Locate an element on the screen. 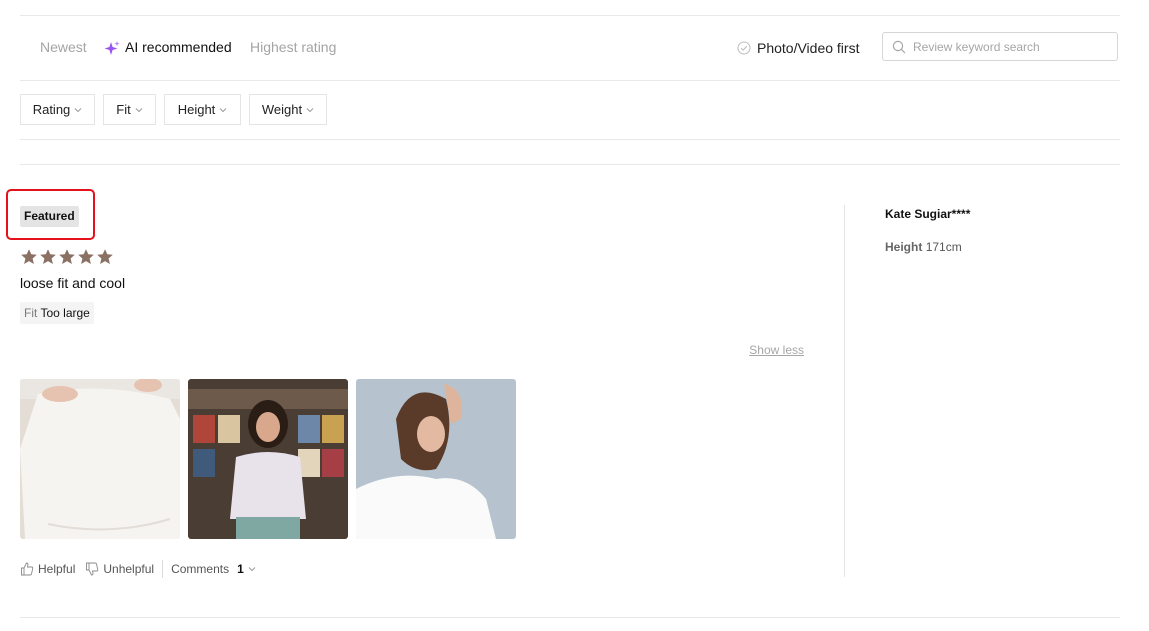 This screenshot has height=631, width=1149. filter-divider is located at coordinates (570, 139).